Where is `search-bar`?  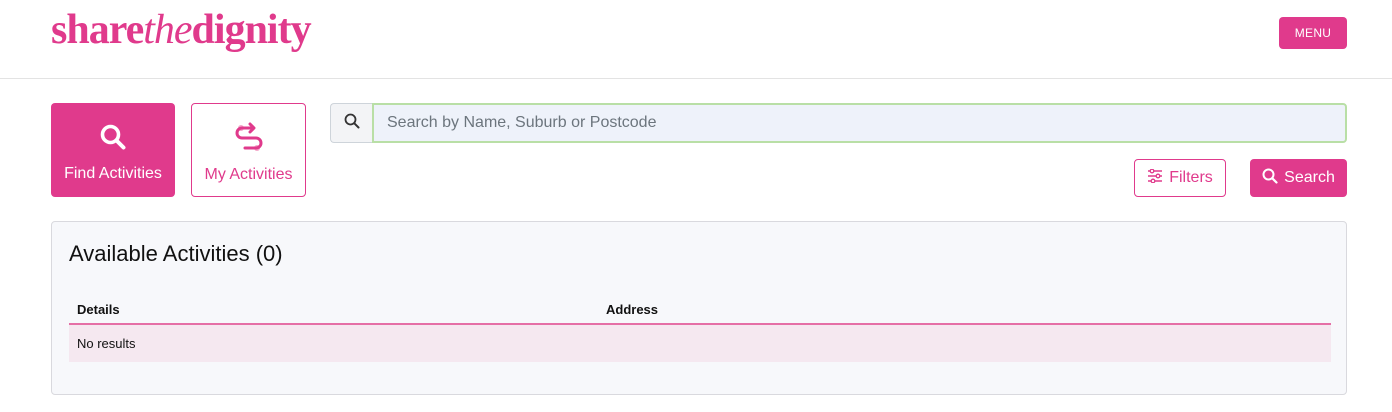 search-bar is located at coordinates (838, 123).